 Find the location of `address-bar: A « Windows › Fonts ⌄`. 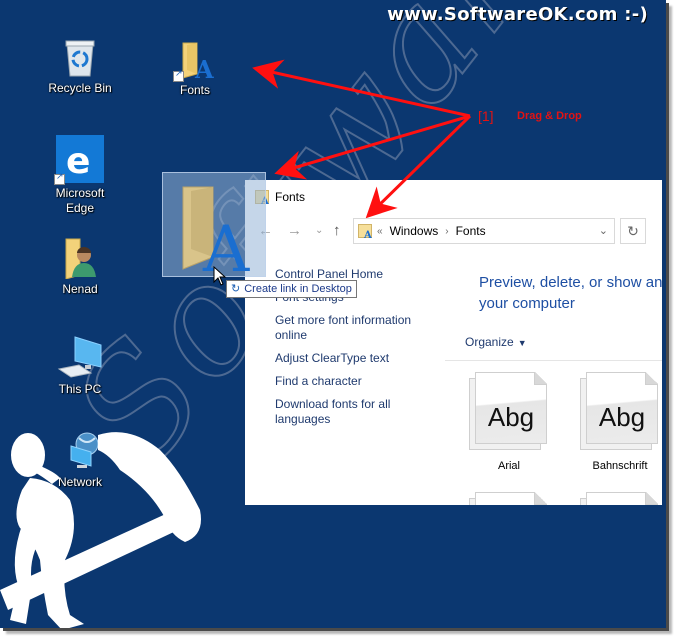

address-bar: A « Windows › Fonts ⌄ is located at coordinates (484, 231).